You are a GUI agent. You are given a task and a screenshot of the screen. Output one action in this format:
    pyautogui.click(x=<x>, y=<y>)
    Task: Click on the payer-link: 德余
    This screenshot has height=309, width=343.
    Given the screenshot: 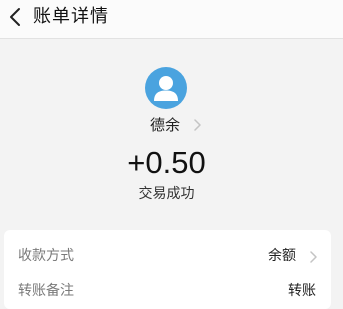 What is the action you would take?
    pyautogui.click(x=171, y=126)
    